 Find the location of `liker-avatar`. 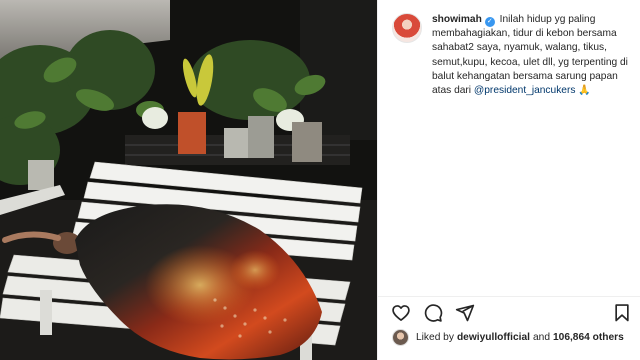

liker-avatar is located at coordinates (400, 337).